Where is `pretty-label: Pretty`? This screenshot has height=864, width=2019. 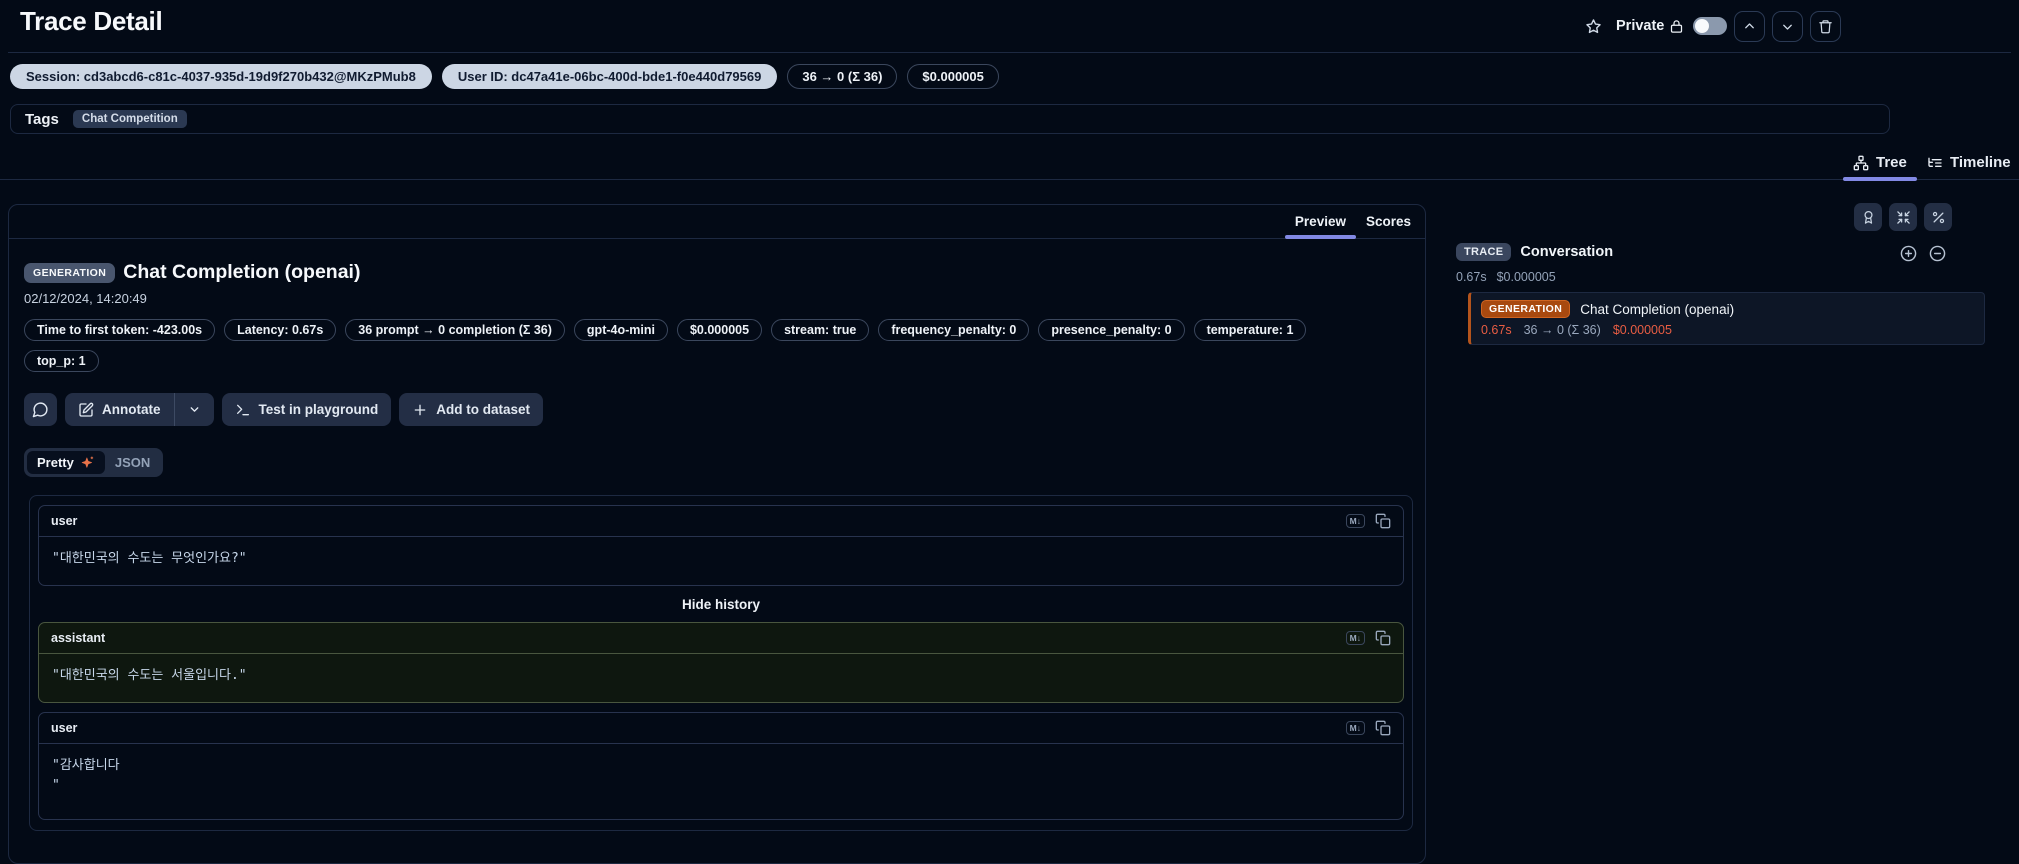 pretty-label: Pretty is located at coordinates (55, 462).